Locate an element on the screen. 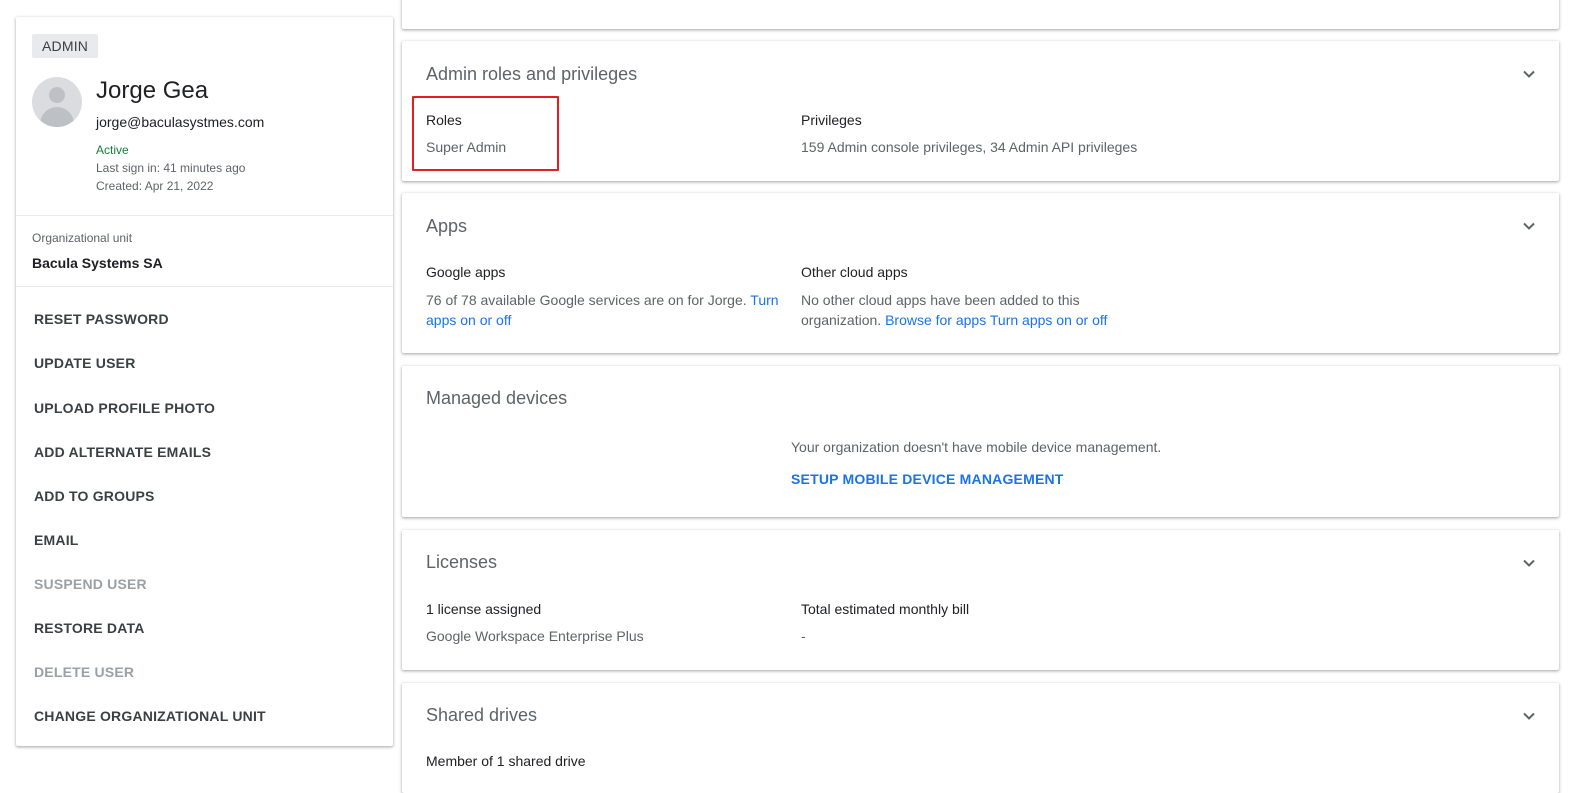 The width and height of the screenshot is (1574, 793). license-assigned-label: 1 license assigned is located at coordinates (484, 609).